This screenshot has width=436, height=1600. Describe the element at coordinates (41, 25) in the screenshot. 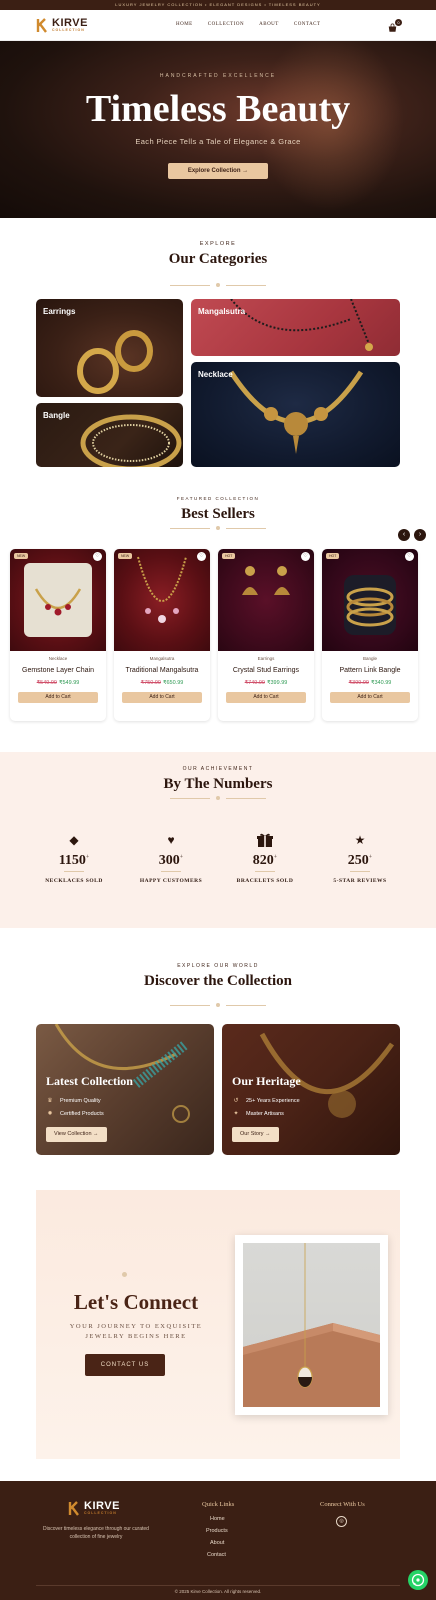

I see `logo-icon` at that location.